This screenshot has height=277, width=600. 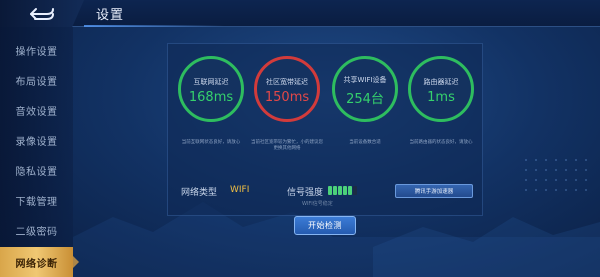 What do you see at coordinates (287, 145) in the screenshot?
I see `gauge-description: 当前社区宽带较为繁忙，小的建议您更换其他网络` at bounding box center [287, 145].